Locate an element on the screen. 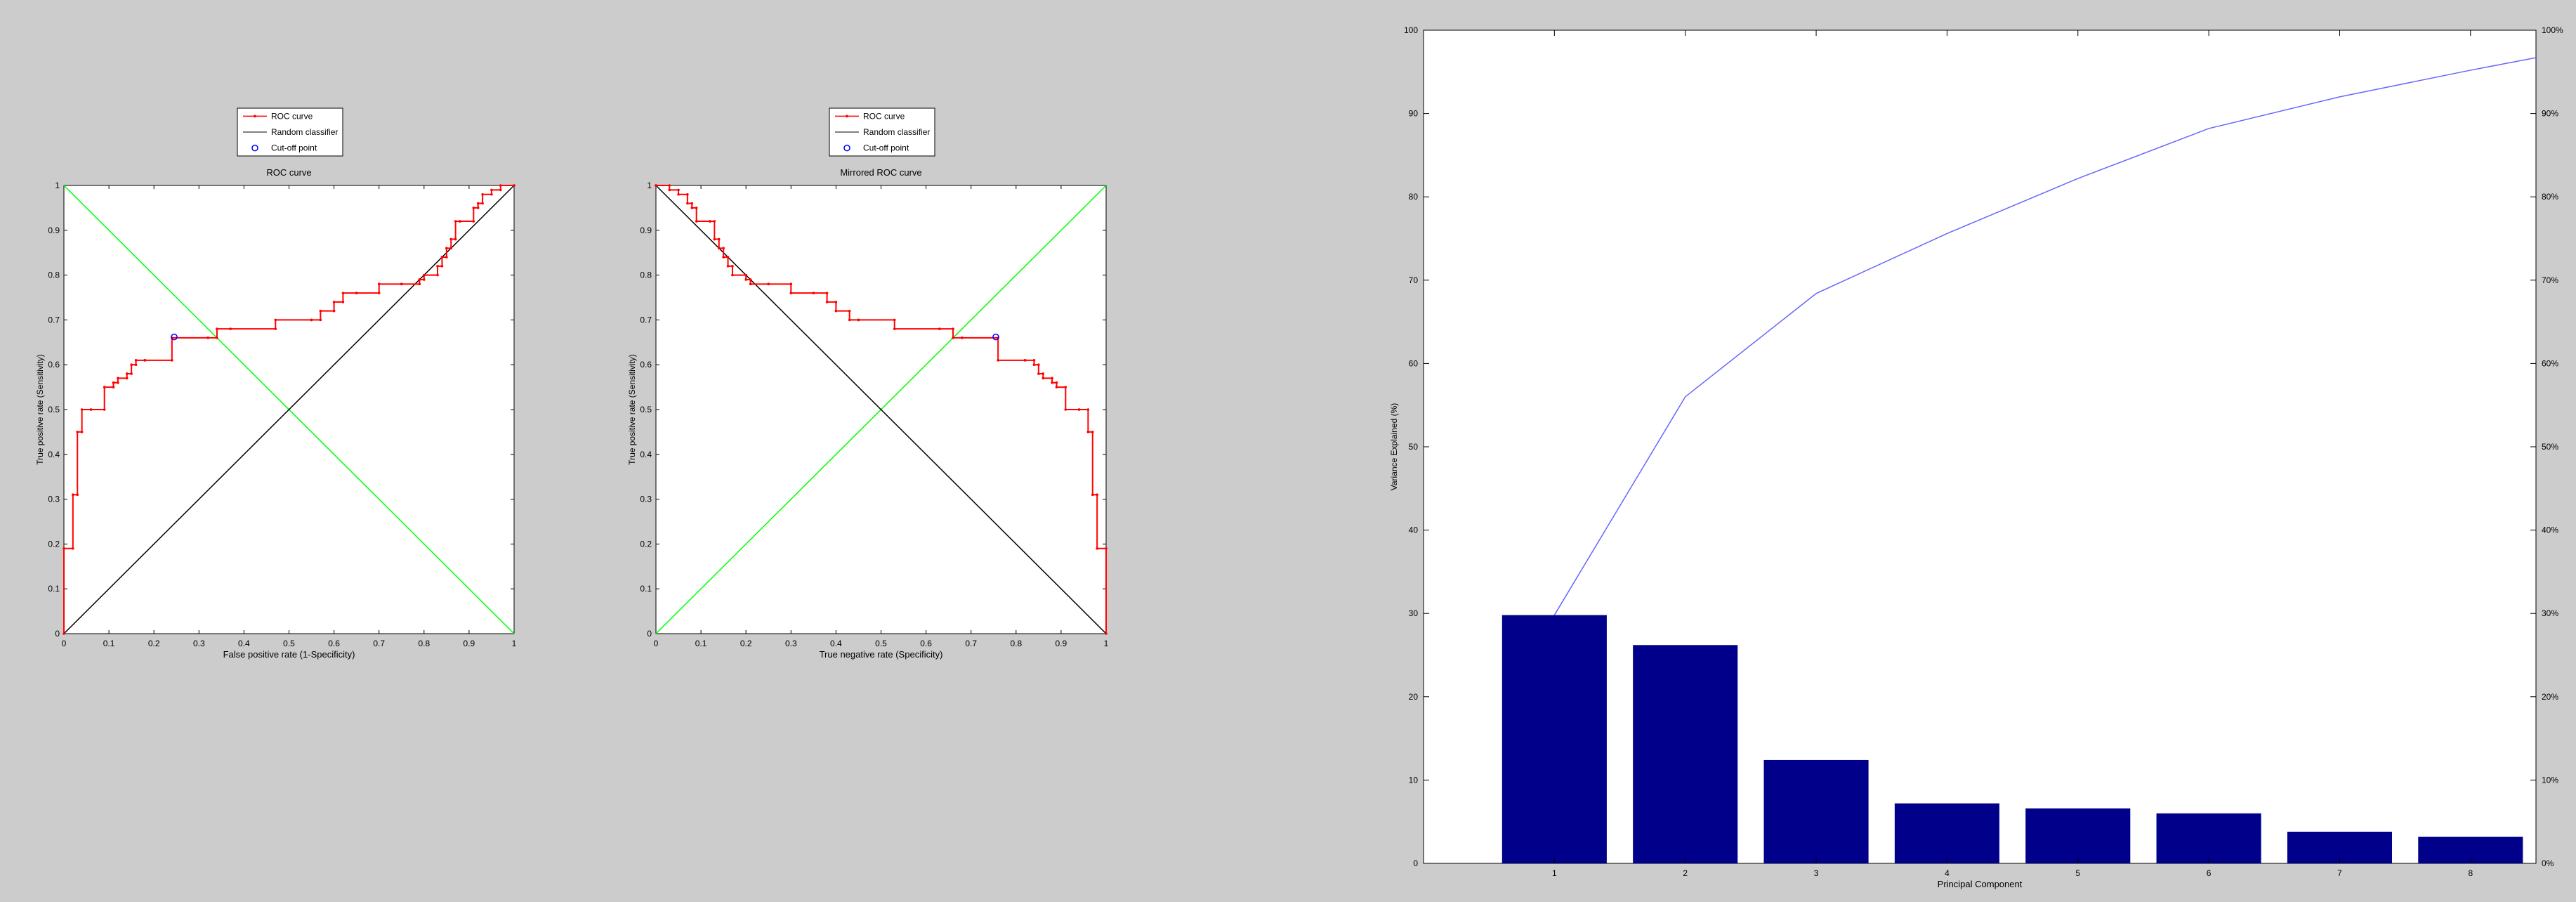 The width and height of the screenshot is (2576, 902). x-tick-label: 2 is located at coordinates (1685, 873).